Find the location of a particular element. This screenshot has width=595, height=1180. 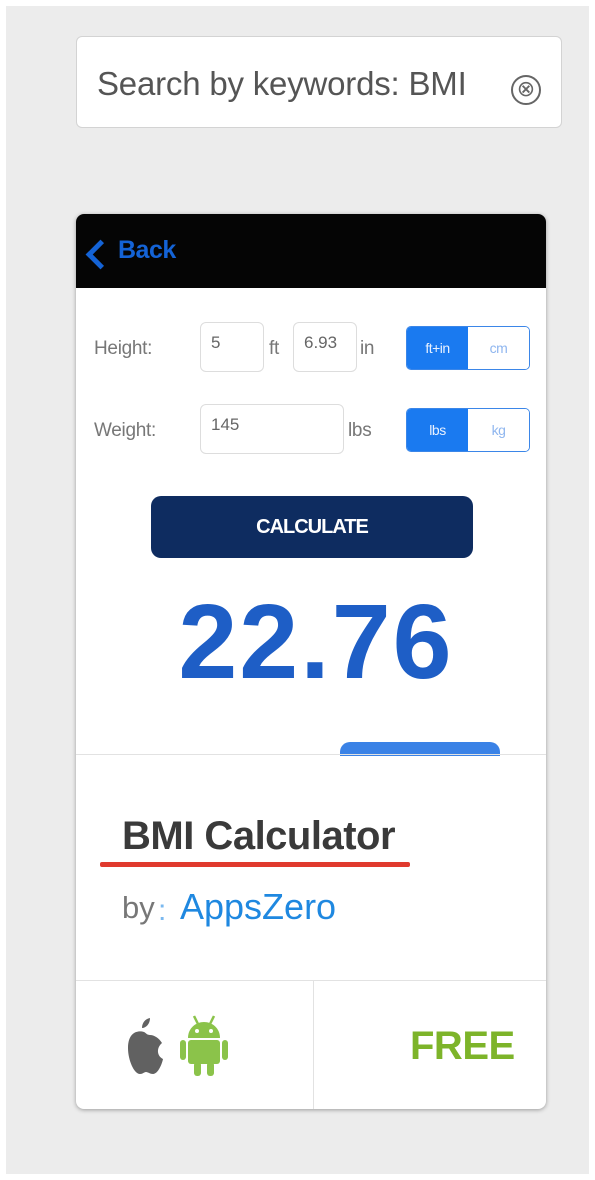

app-screenshot-navbar: Back is located at coordinates (311, 251).